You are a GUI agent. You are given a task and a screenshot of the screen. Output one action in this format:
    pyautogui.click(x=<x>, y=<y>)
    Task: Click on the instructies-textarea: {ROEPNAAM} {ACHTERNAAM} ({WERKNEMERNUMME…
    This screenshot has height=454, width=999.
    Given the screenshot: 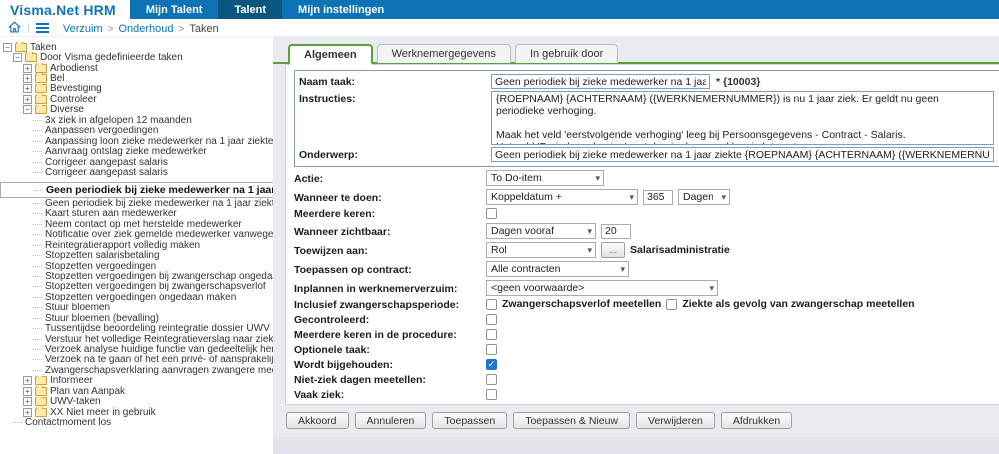 What is the action you would take?
    pyautogui.click(x=742, y=118)
    